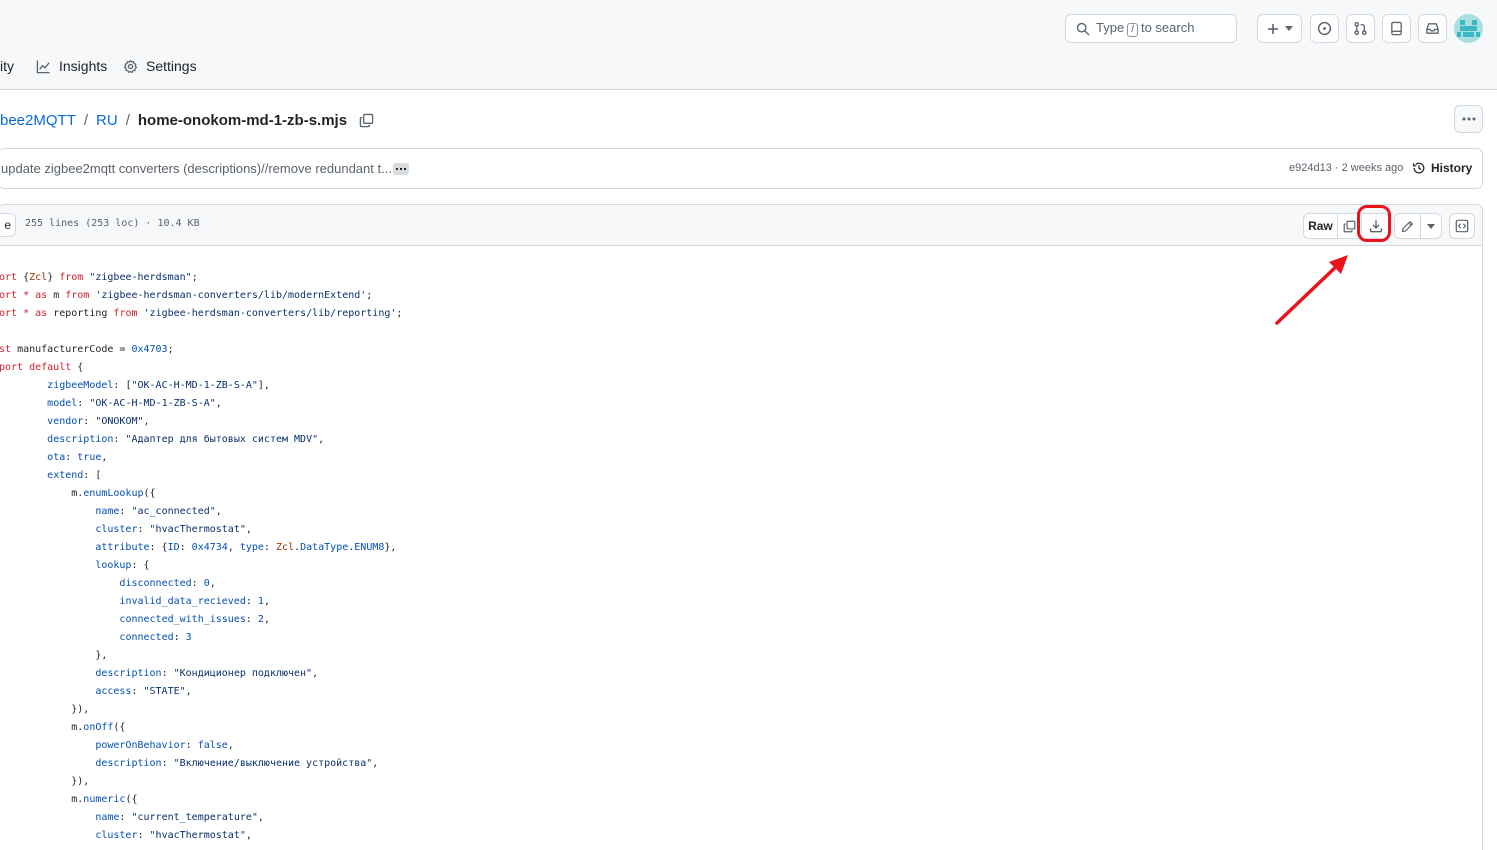 Image resolution: width=1497 pixels, height=850 pixels. Describe the element at coordinates (201, 278) in the screenshot. I see `code-line: ort {Zcl} from "zigbee-herdsman";` at that location.